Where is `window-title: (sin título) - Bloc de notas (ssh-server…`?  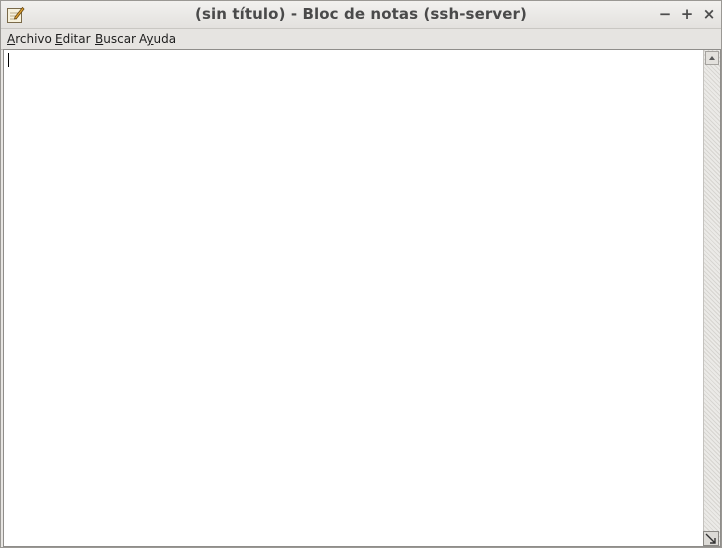 window-title: (sin título) - Bloc de notas (ssh-server… is located at coordinates (361, 14).